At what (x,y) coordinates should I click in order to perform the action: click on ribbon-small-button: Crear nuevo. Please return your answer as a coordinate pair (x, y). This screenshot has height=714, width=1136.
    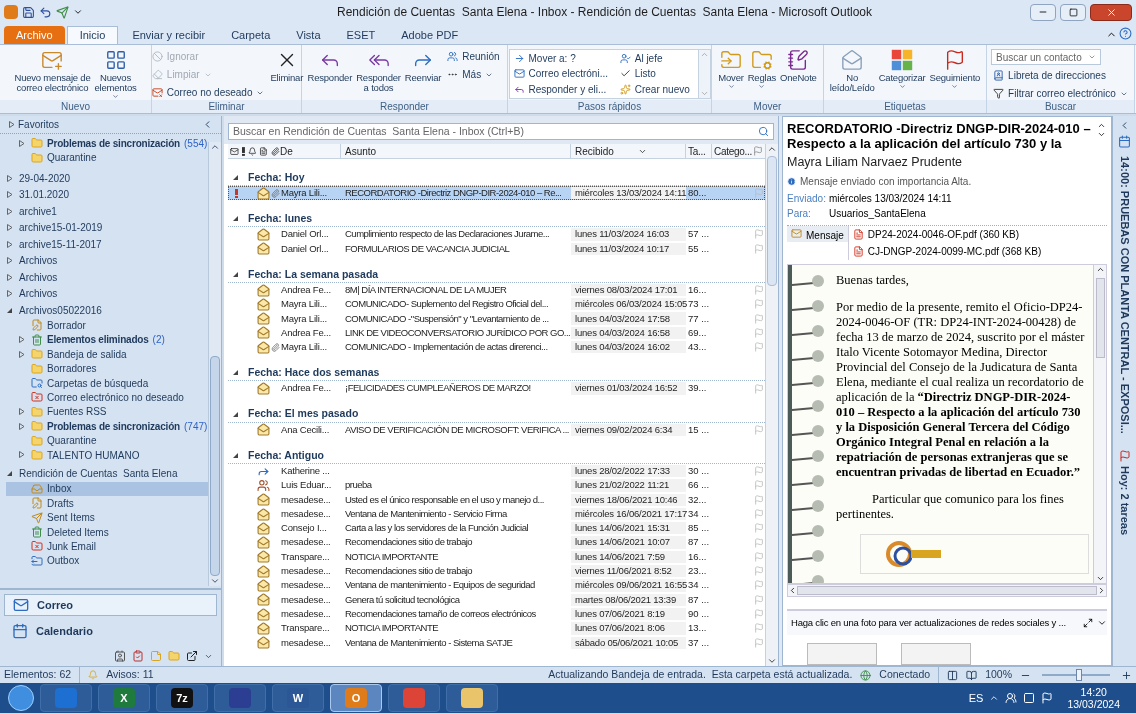
    Looking at the image, I should click on (656, 89).